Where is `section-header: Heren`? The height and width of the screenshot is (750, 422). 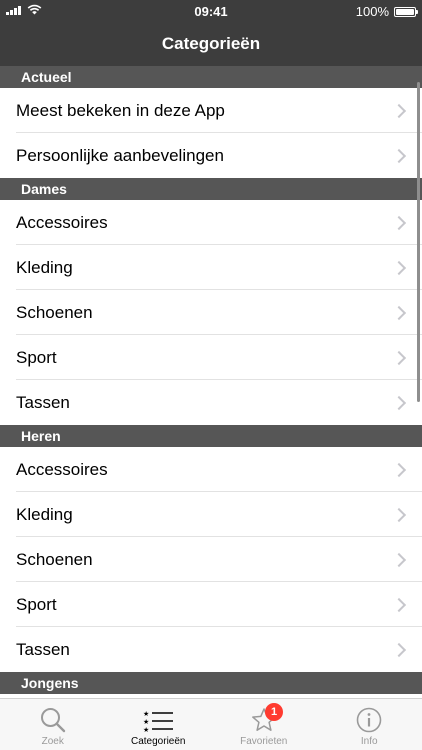
section-header: Heren is located at coordinates (211, 436).